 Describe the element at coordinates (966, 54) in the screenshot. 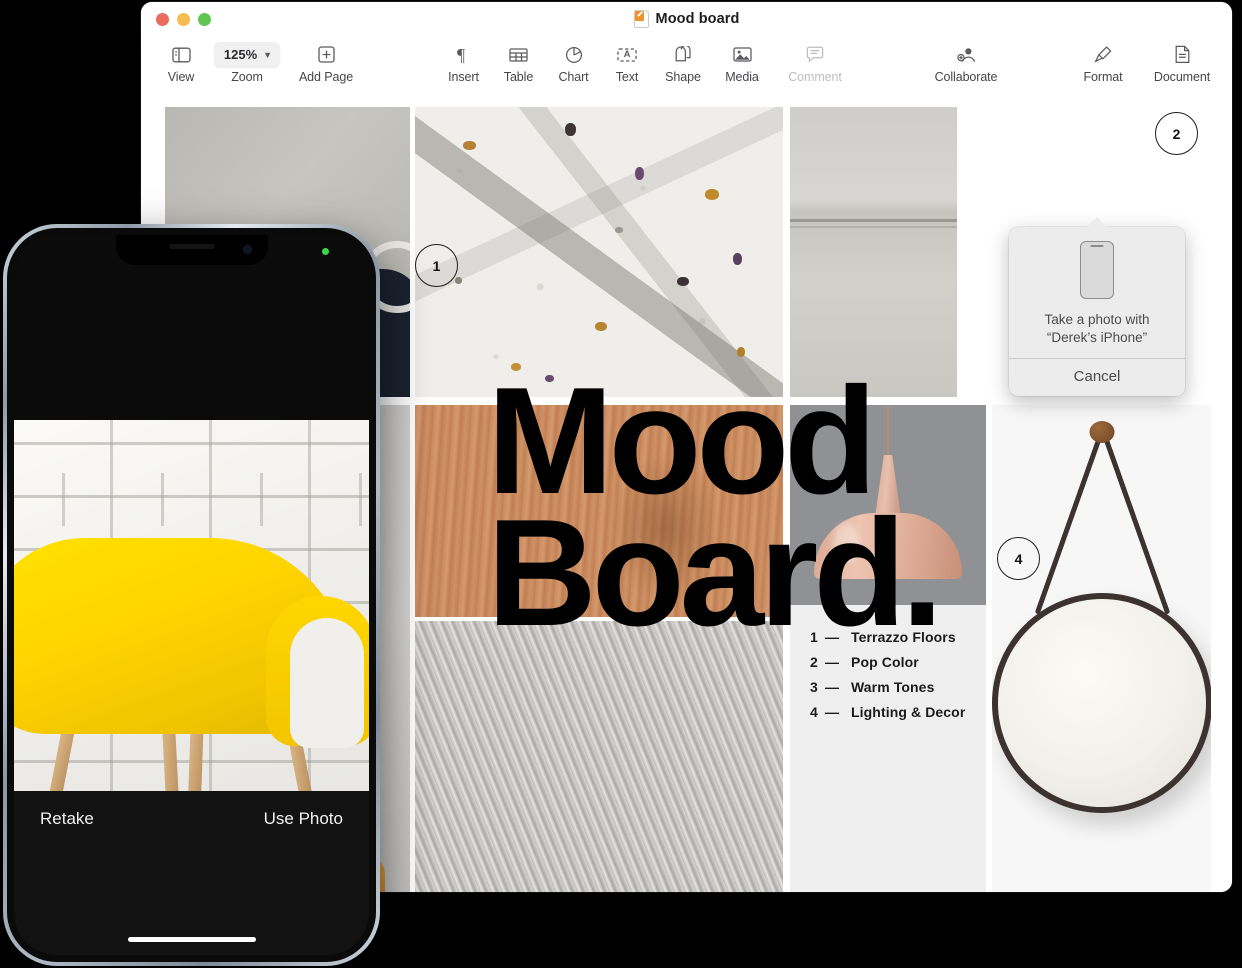

I see `person-add-icon` at that location.